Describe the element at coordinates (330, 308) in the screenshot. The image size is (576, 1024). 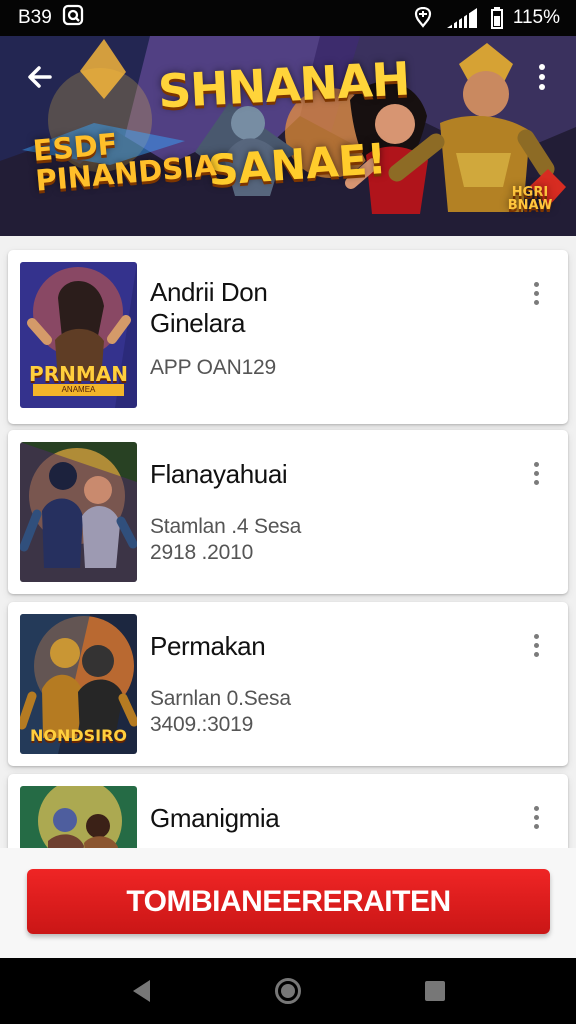
I see `game-title: Andrii Don Ginelara` at that location.